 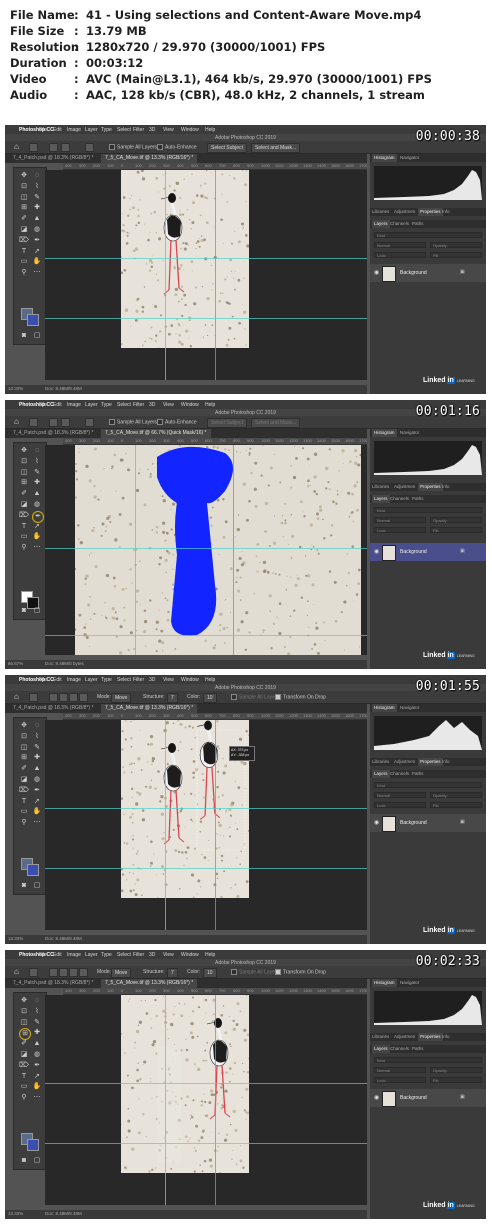 What do you see at coordinates (106, 130) in the screenshot?
I see `menu-item: Type` at bounding box center [106, 130].